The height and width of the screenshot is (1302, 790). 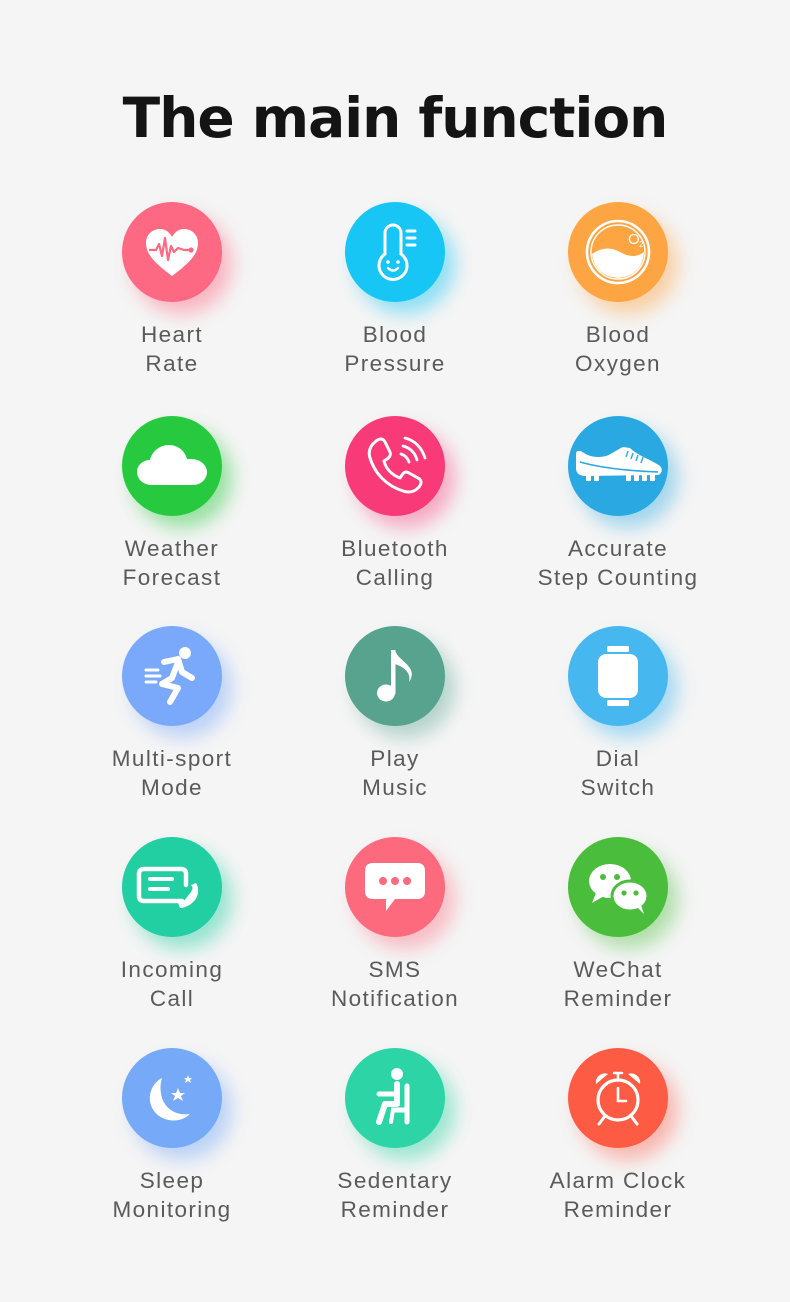 I want to click on label-line-2: Oxygen, so click(x=618, y=363).